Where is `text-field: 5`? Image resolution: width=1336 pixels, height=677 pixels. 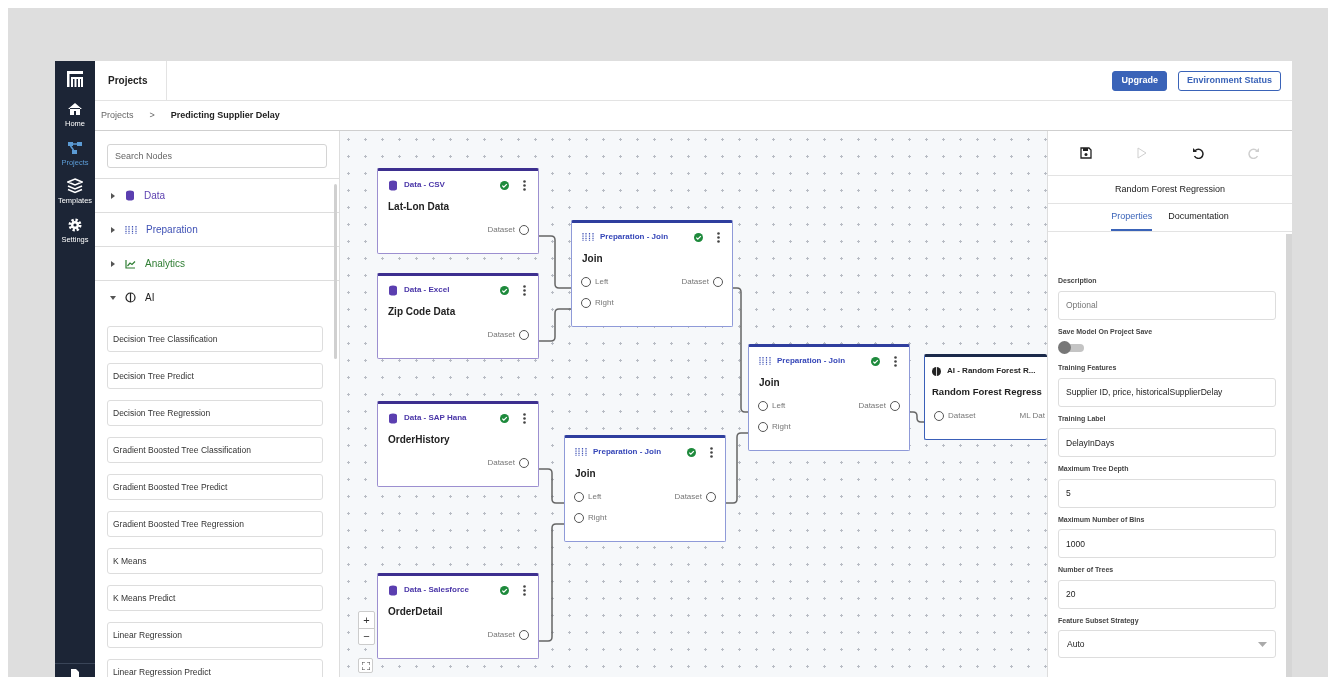 text-field: 5 is located at coordinates (1167, 493).